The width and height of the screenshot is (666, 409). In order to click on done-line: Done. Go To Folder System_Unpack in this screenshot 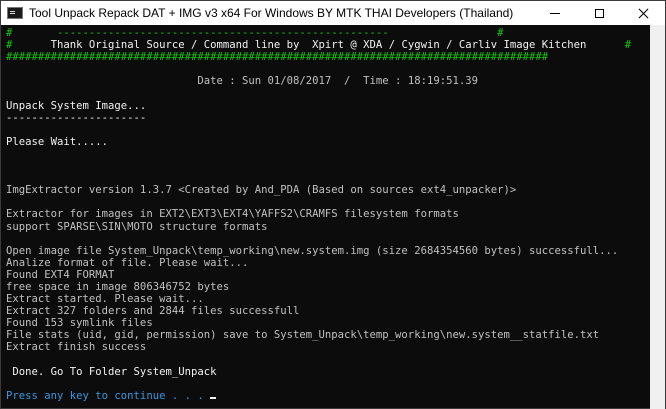, I will do `click(111, 371)`.